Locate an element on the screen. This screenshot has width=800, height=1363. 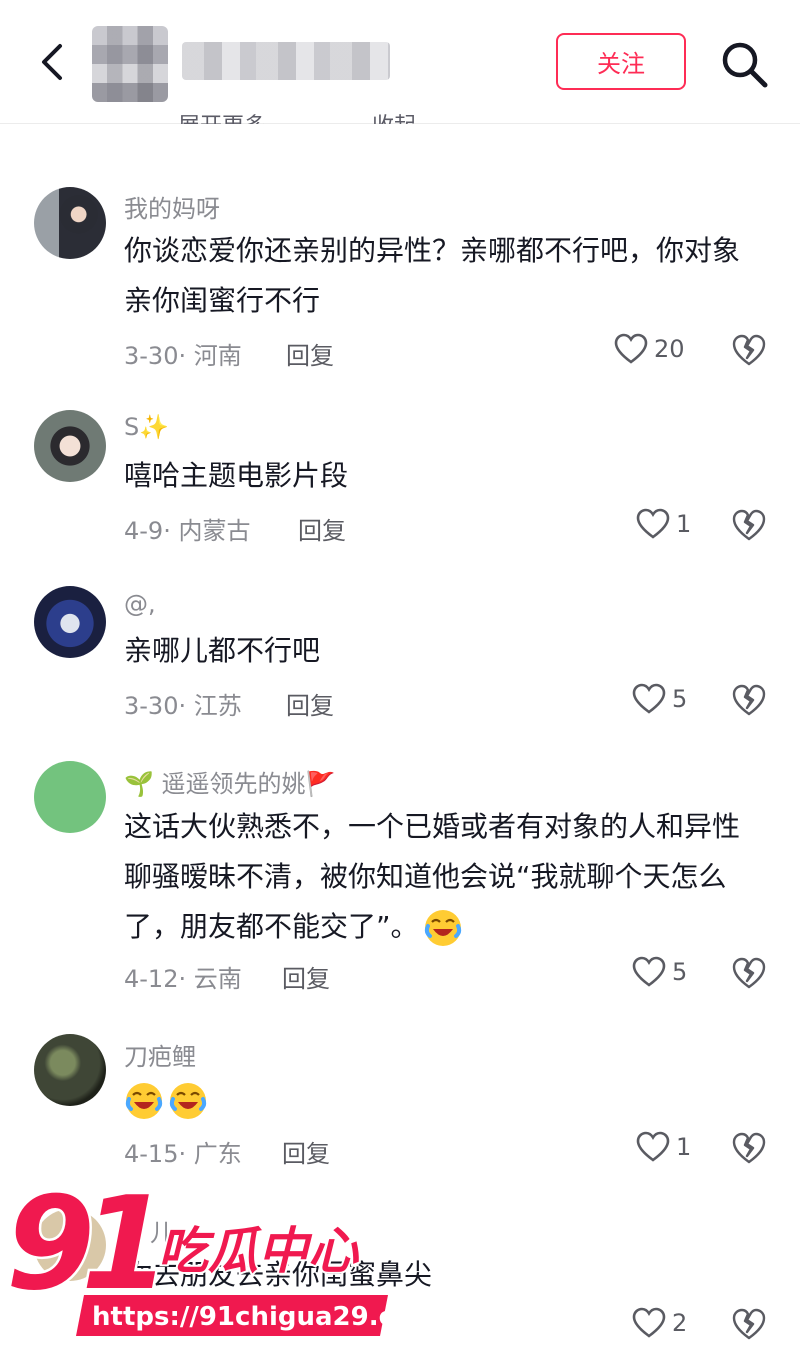
collapse-link: 收起 is located at coordinates (394, 116).